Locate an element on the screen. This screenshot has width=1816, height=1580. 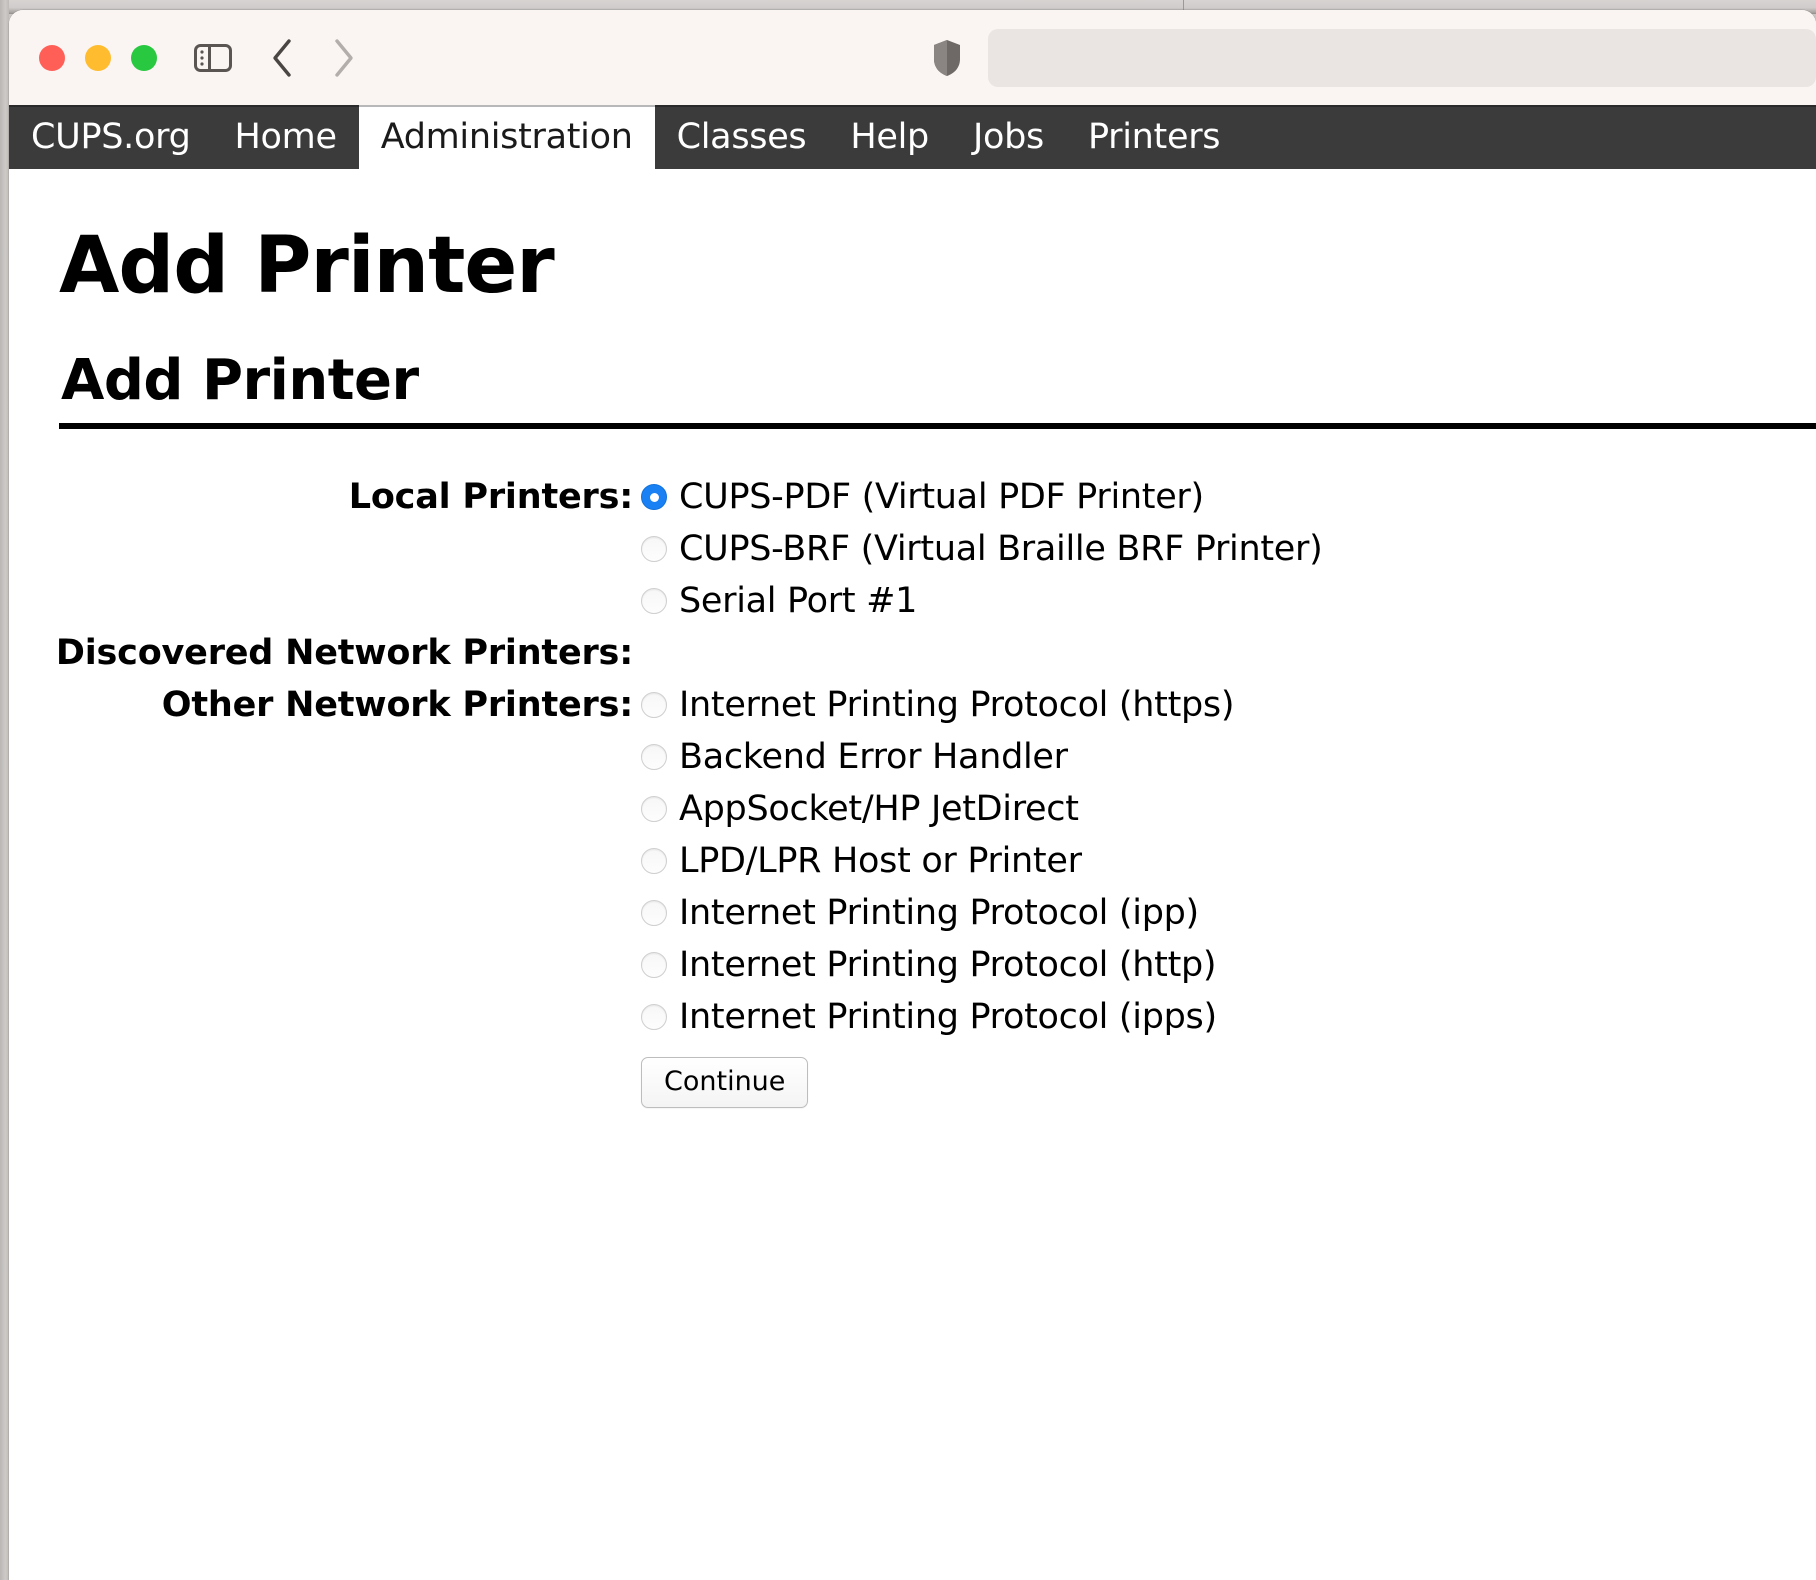
radio-label: CUPS-PDF (Virtual PDF Printer) is located at coordinates (941, 496).